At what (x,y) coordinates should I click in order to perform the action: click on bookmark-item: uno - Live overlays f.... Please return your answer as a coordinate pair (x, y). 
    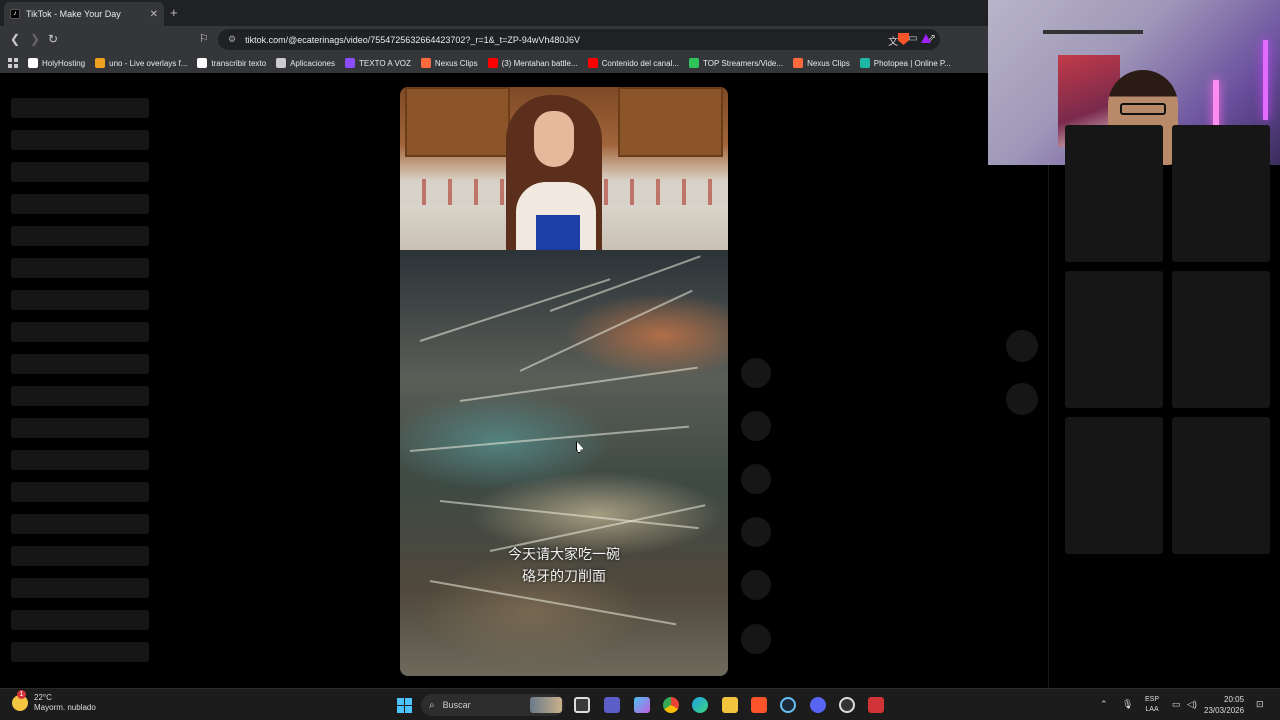
    Looking at the image, I should click on (141, 63).